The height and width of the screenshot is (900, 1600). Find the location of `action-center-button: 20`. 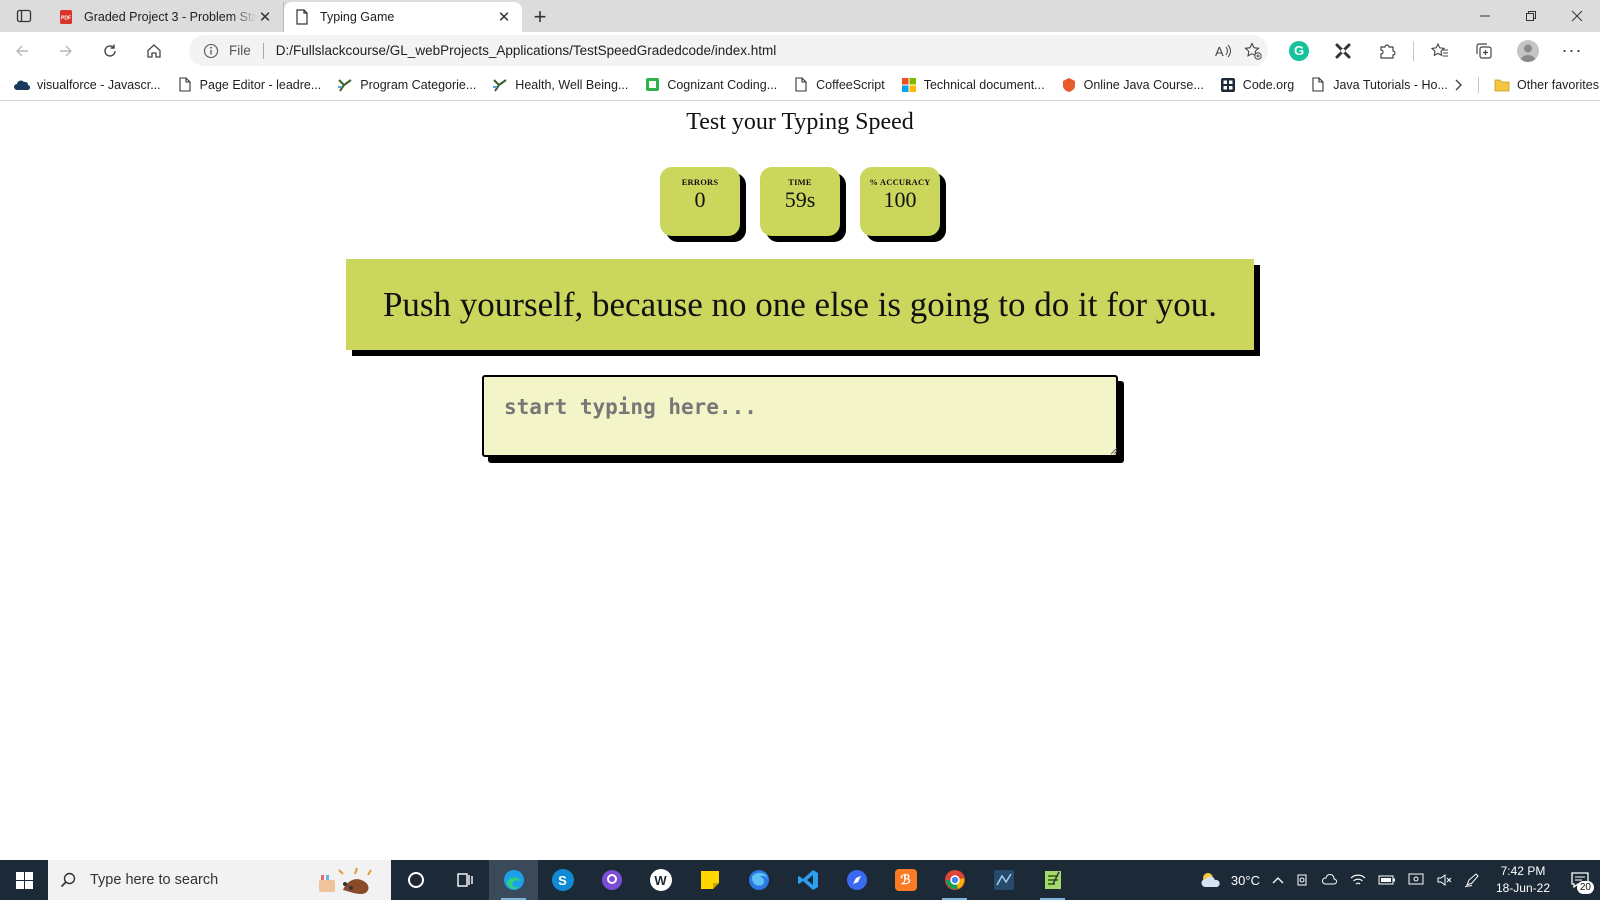

action-center-button: 20 is located at coordinates (1580, 880).